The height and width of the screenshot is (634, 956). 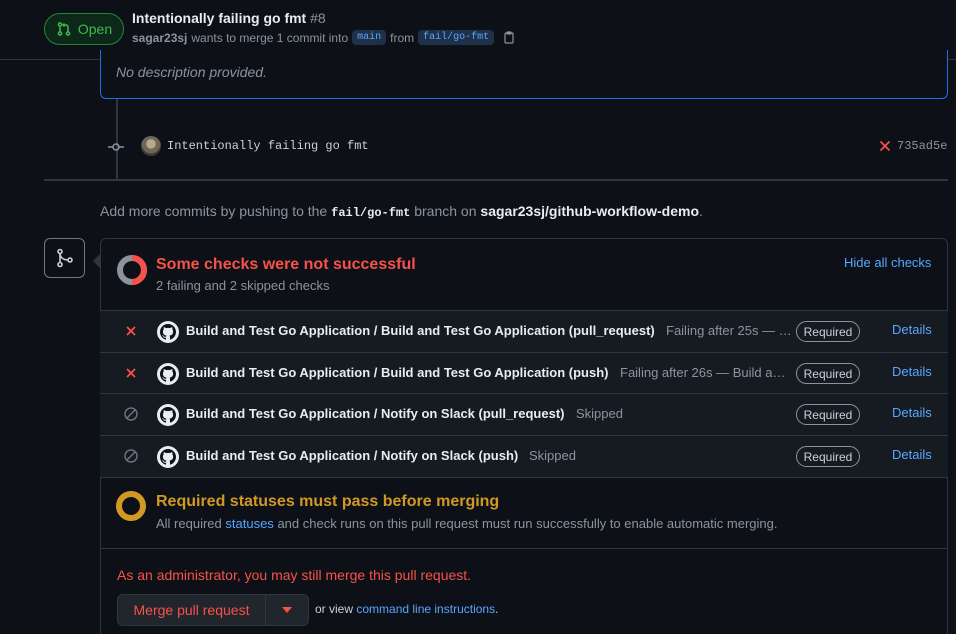 I want to click on hide-all-checks-link: Hide all checks, so click(x=887, y=262).